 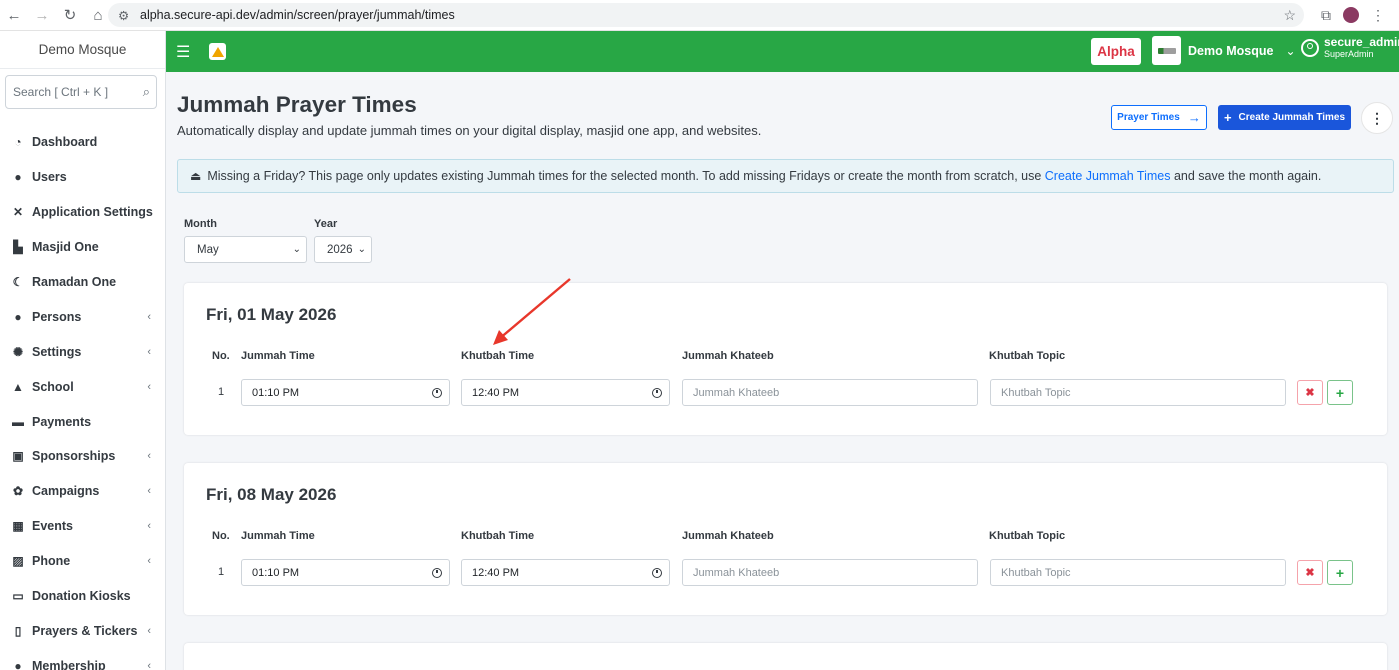 I want to click on menu-toggle-icon: ☰, so click(x=184, y=52).